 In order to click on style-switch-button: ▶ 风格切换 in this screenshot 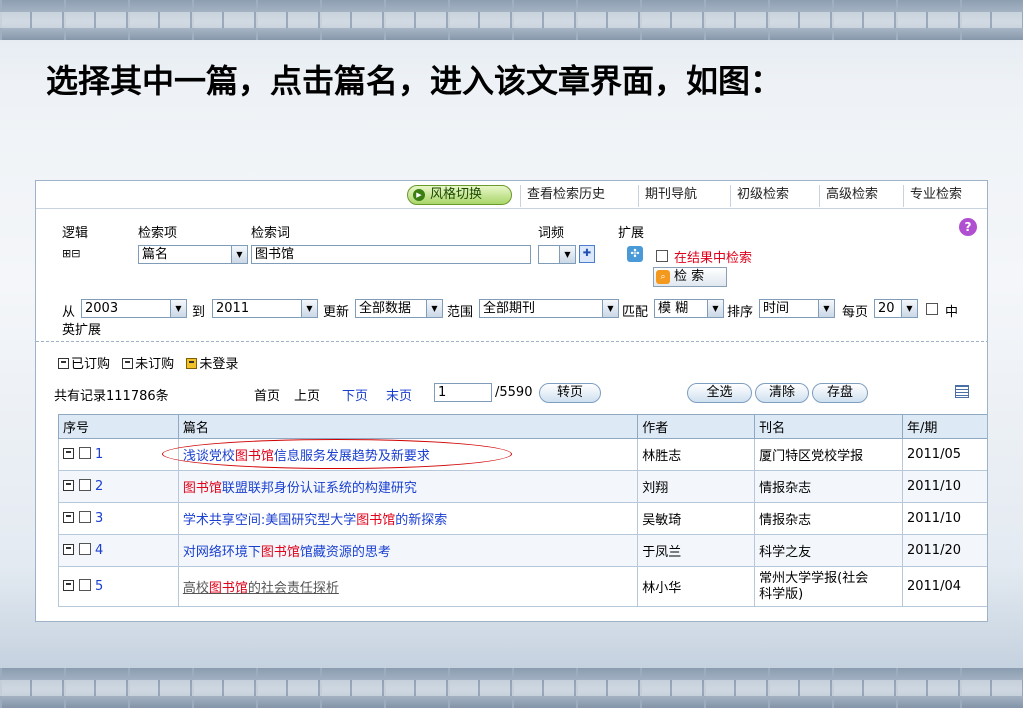, I will do `click(459, 195)`.